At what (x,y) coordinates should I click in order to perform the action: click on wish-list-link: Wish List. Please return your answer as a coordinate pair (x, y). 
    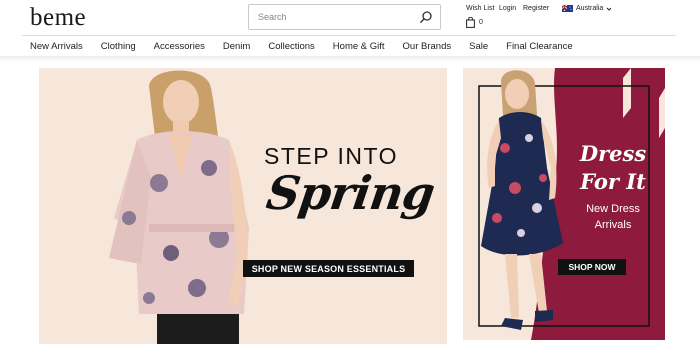
    Looking at the image, I should click on (480, 8).